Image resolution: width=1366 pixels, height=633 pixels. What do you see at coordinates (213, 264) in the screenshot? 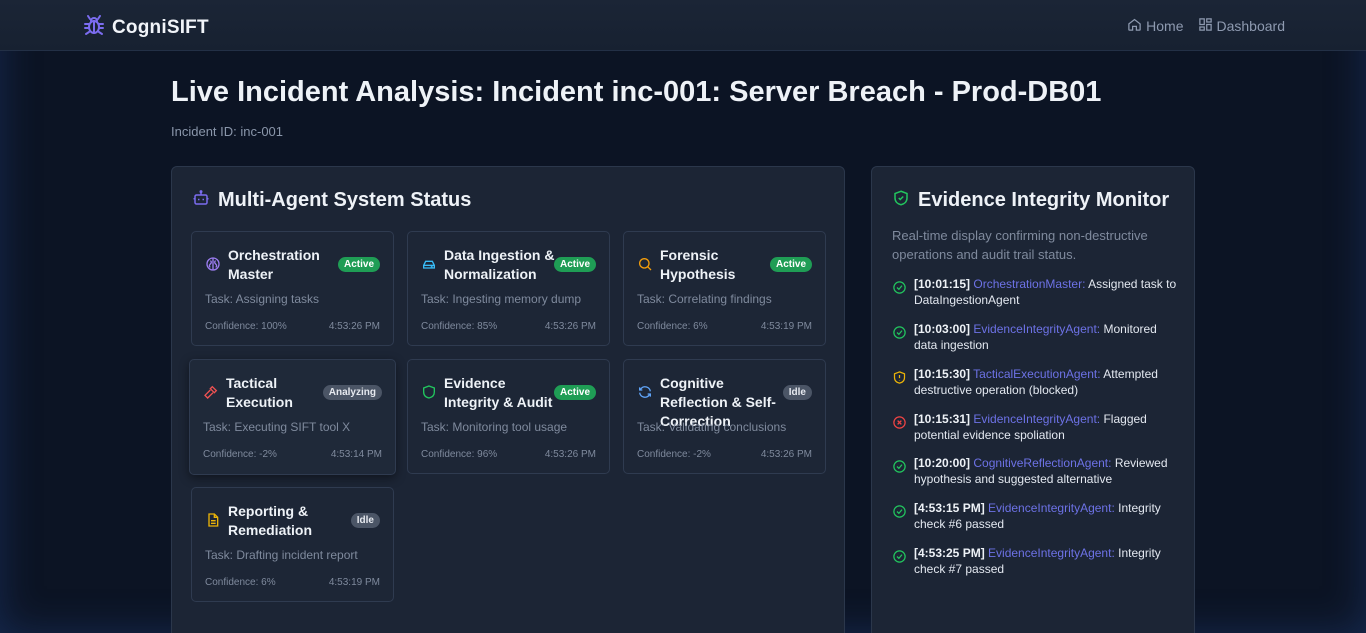
I see `brain-icon` at bounding box center [213, 264].